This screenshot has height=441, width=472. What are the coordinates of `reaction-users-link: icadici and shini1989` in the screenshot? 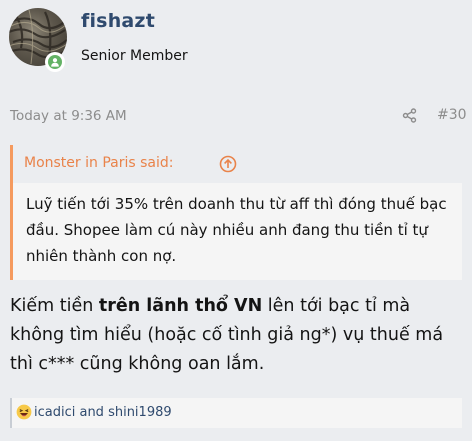 It's located at (103, 412).